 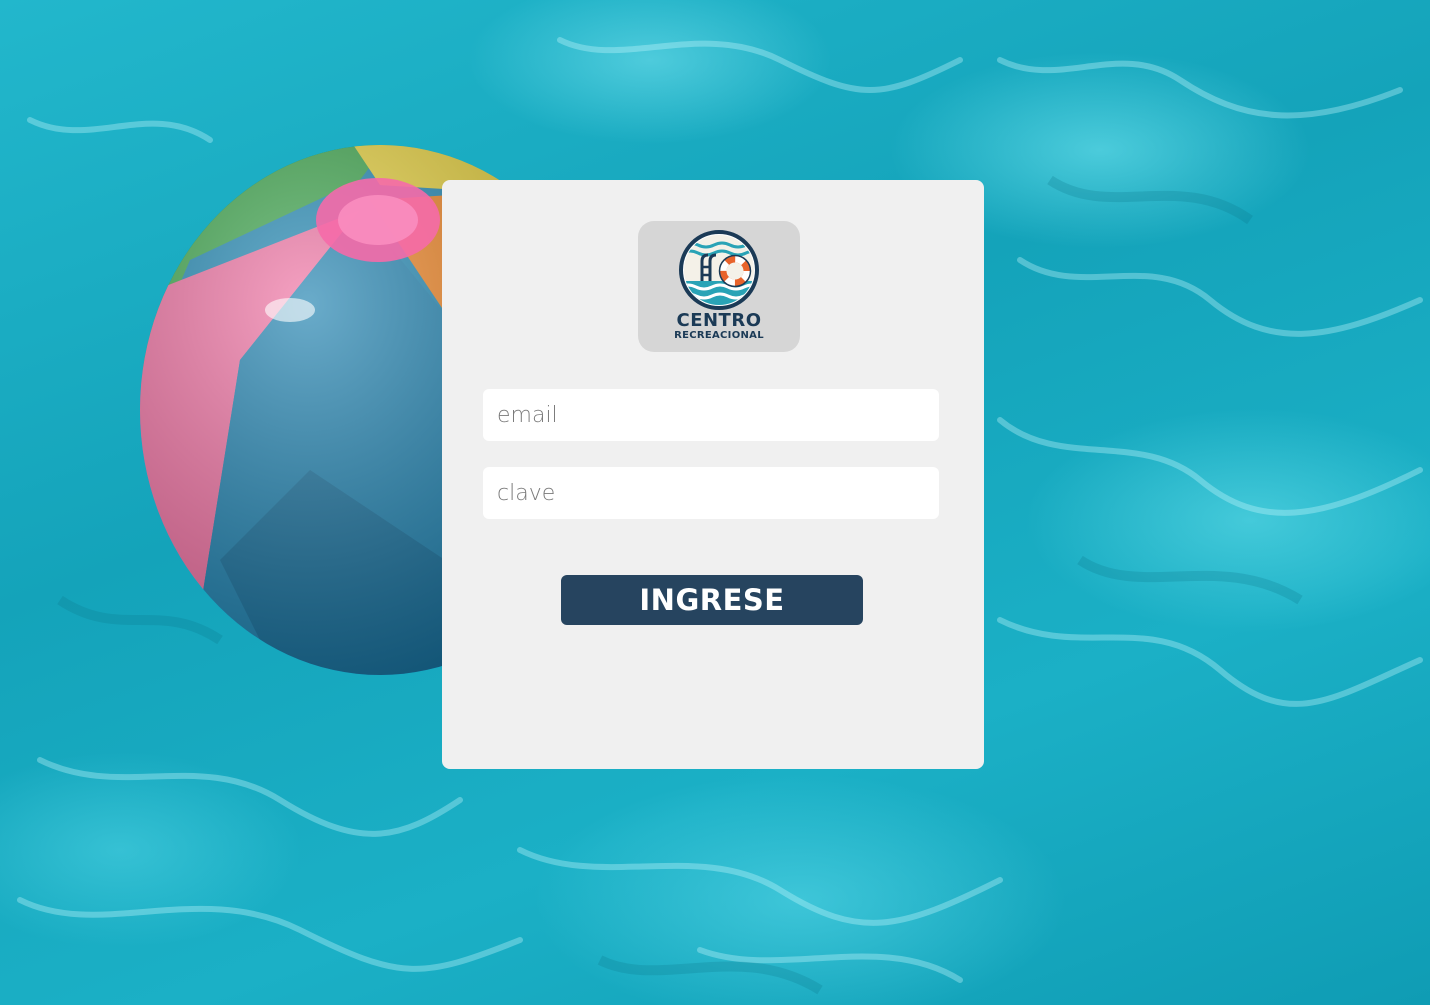 I want to click on password-input, so click(x=711, y=493).